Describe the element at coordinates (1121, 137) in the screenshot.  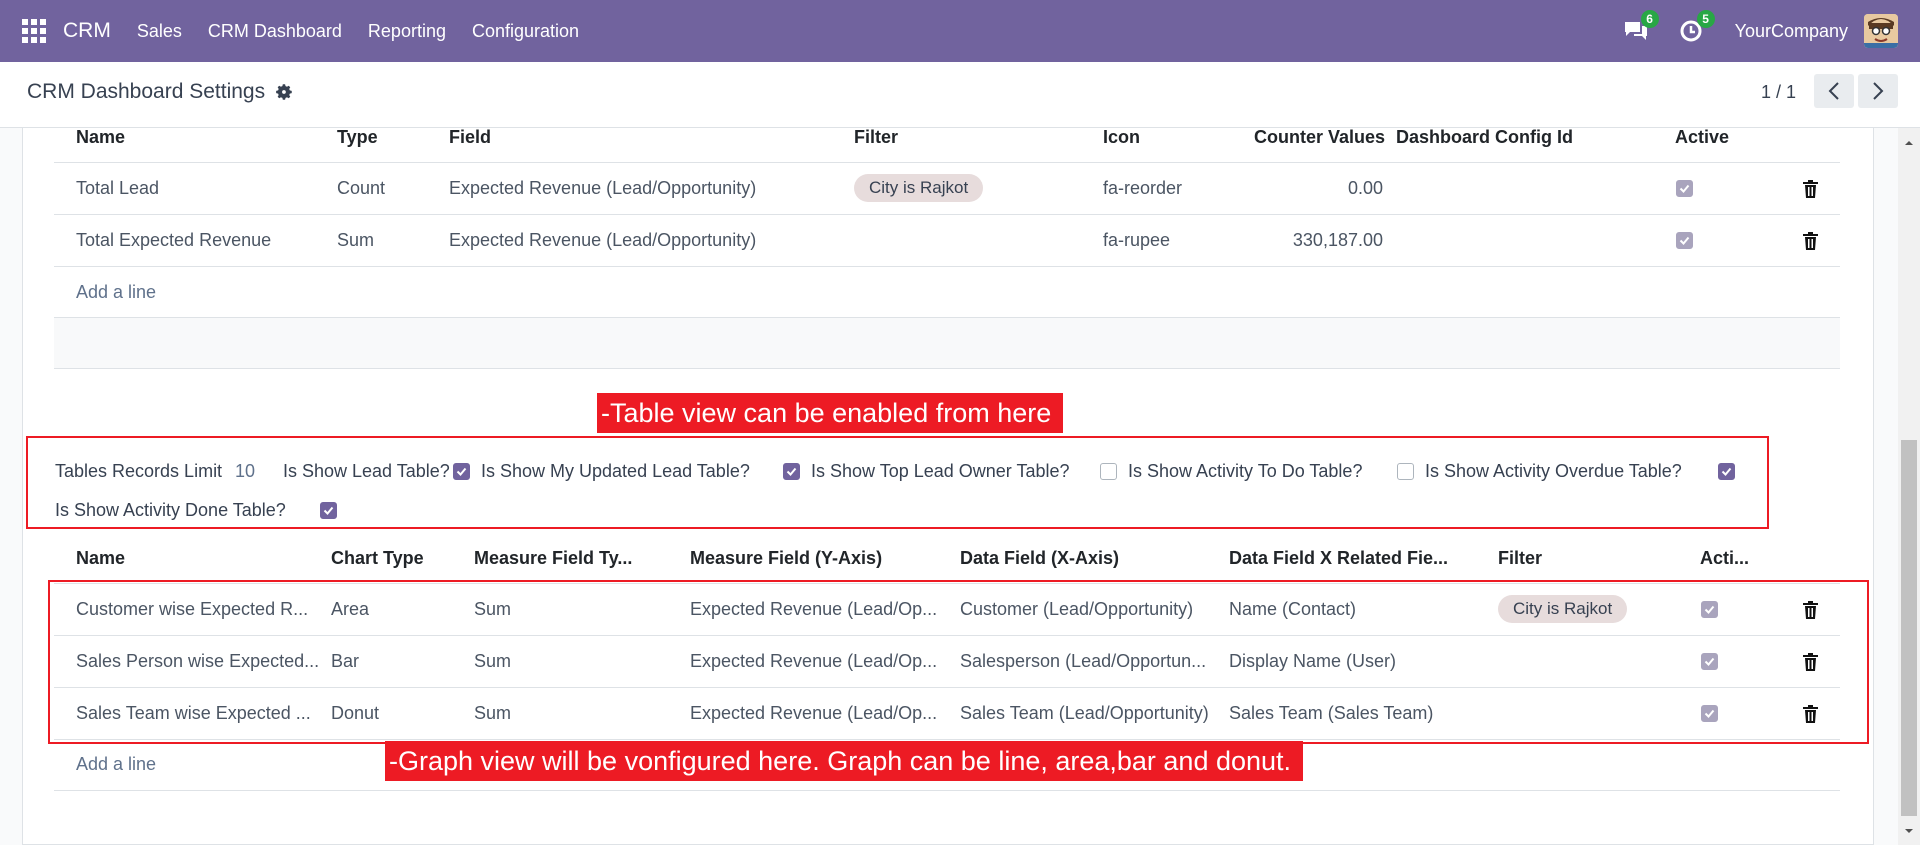
I see `col-icon: Icon` at that location.